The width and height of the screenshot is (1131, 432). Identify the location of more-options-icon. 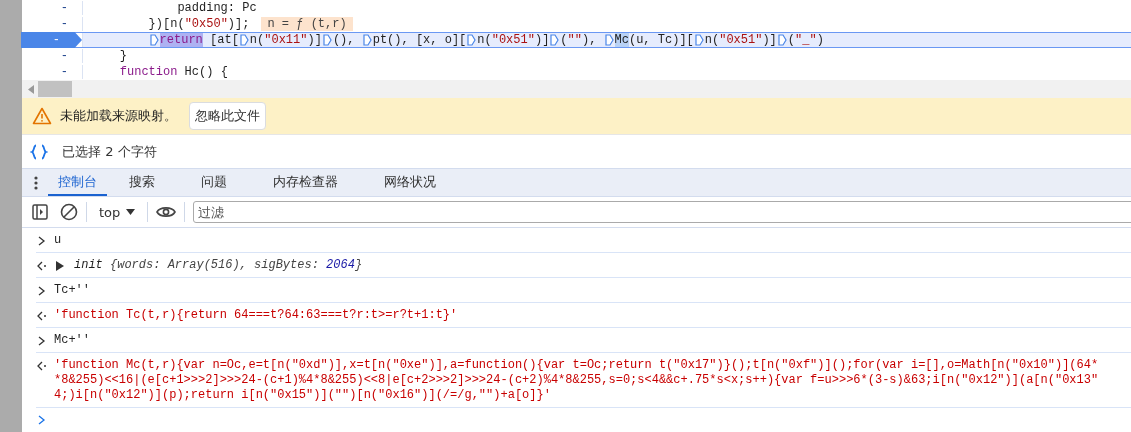
(36, 182).